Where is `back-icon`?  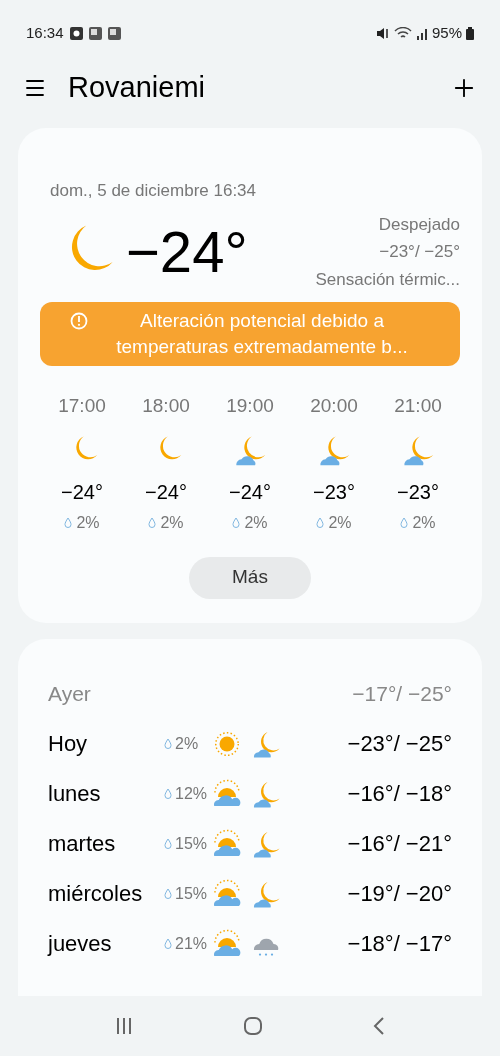
back-icon is located at coordinates (379, 1026).